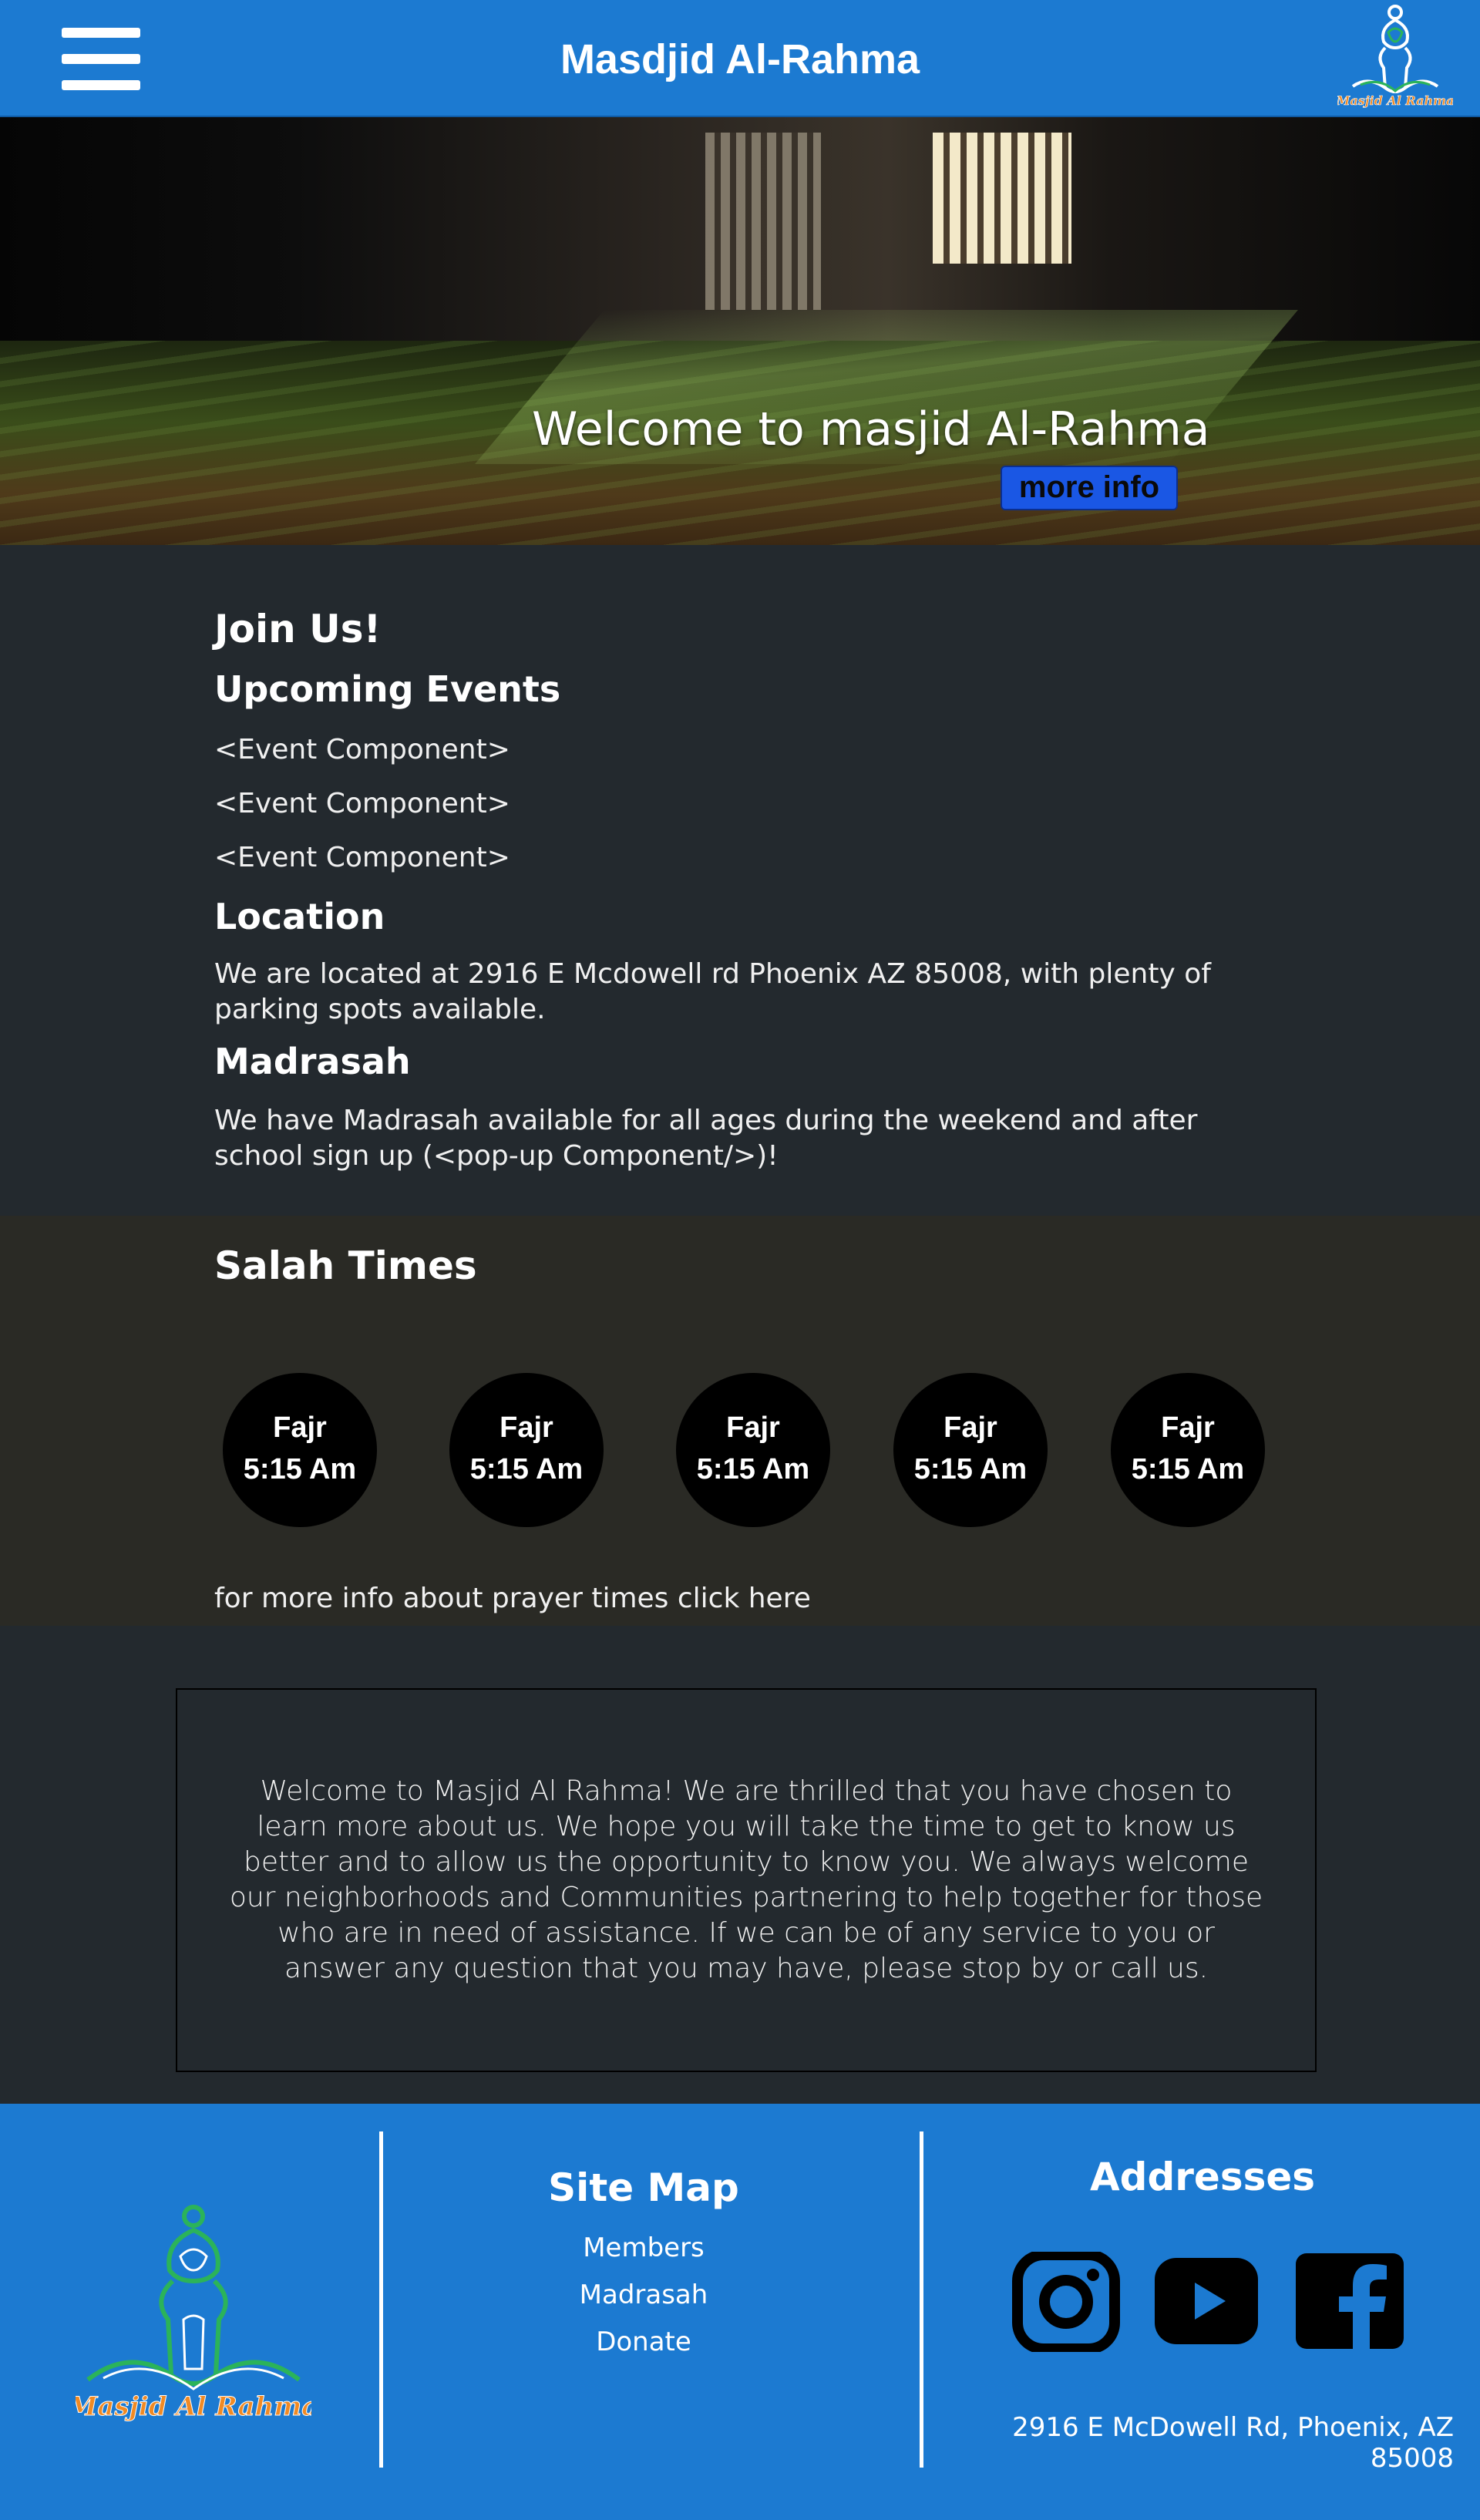  What do you see at coordinates (643, 2295) in the screenshot?
I see `sitemap-link-madrasah: Madrasah` at bounding box center [643, 2295].